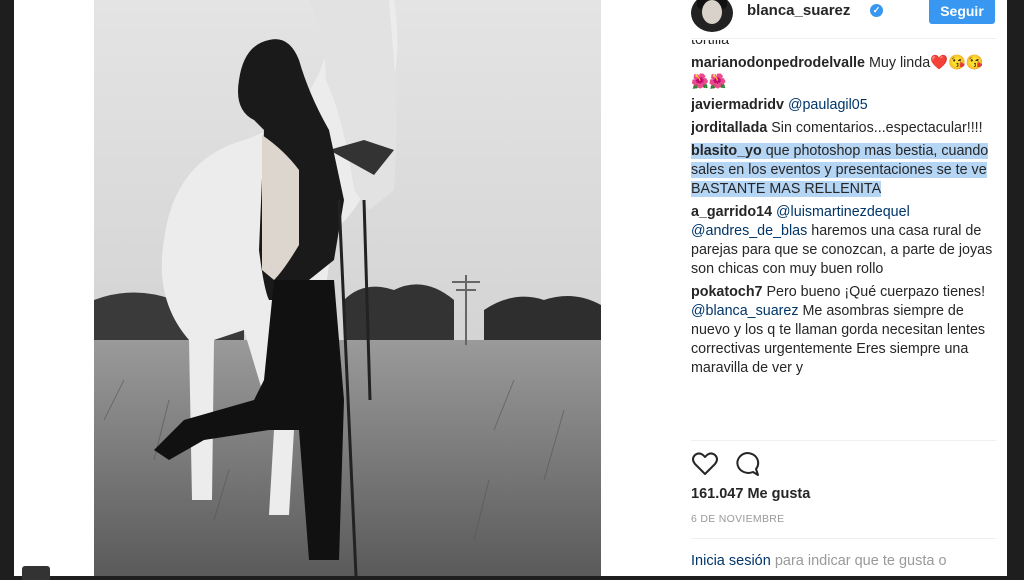 This screenshot has width=1024, height=580. Describe the element at coordinates (962, 12) in the screenshot. I see `follow-button: Seguir` at that location.